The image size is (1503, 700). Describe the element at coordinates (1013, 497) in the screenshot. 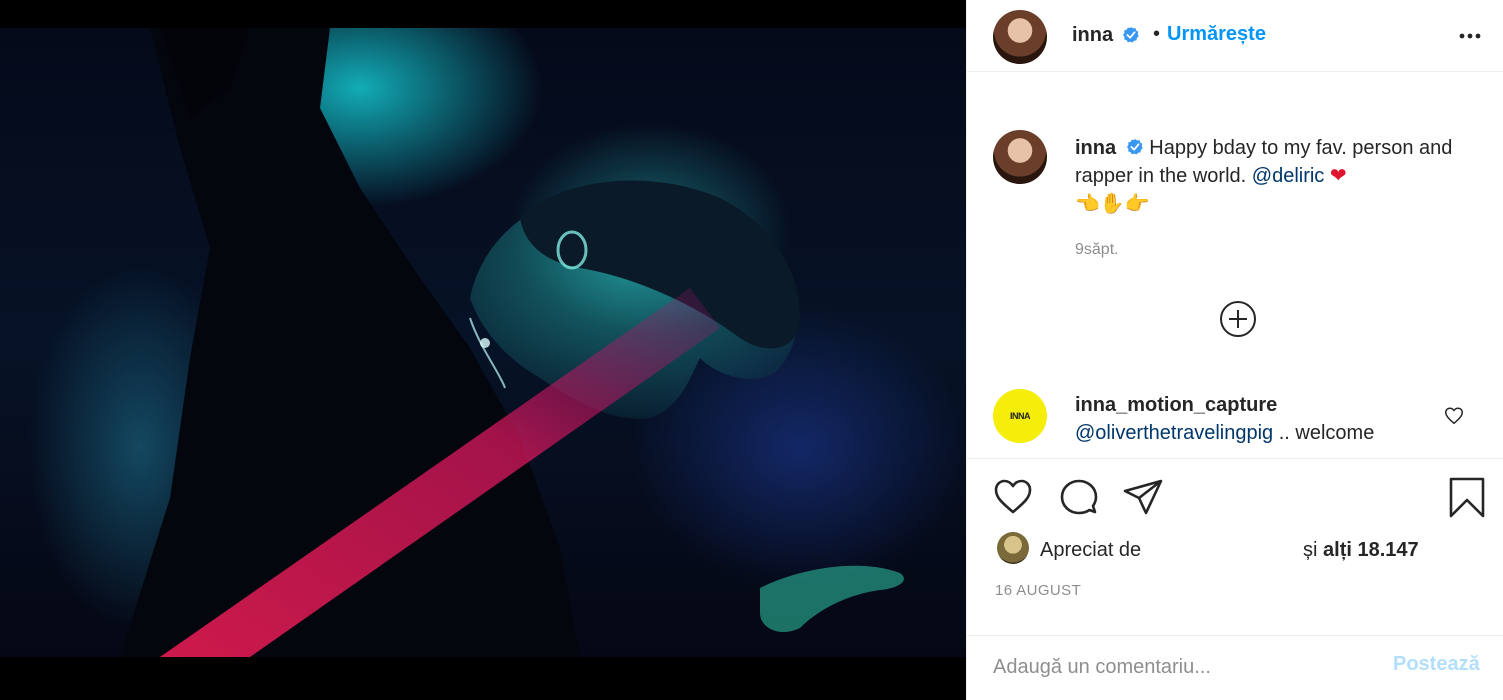

I see `heart-icon` at that location.